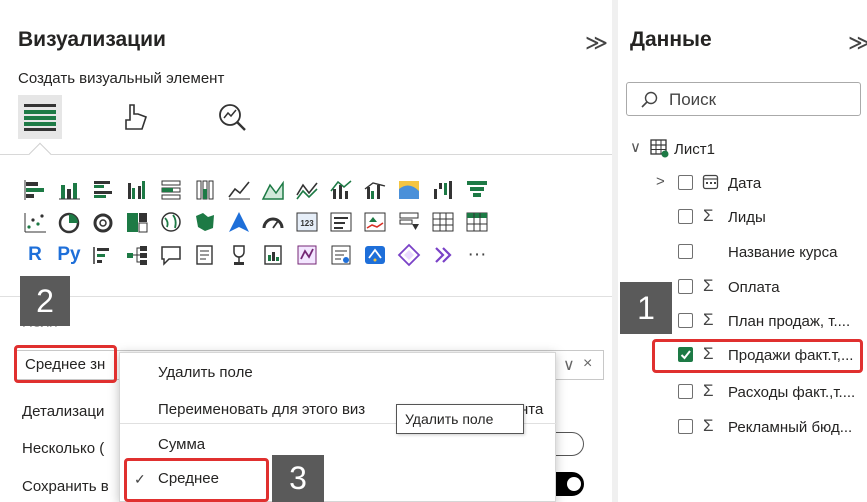 The image size is (867, 502). What do you see at coordinates (743, 99) in the screenshot?
I see `search-field: Поиск` at bounding box center [743, 99].